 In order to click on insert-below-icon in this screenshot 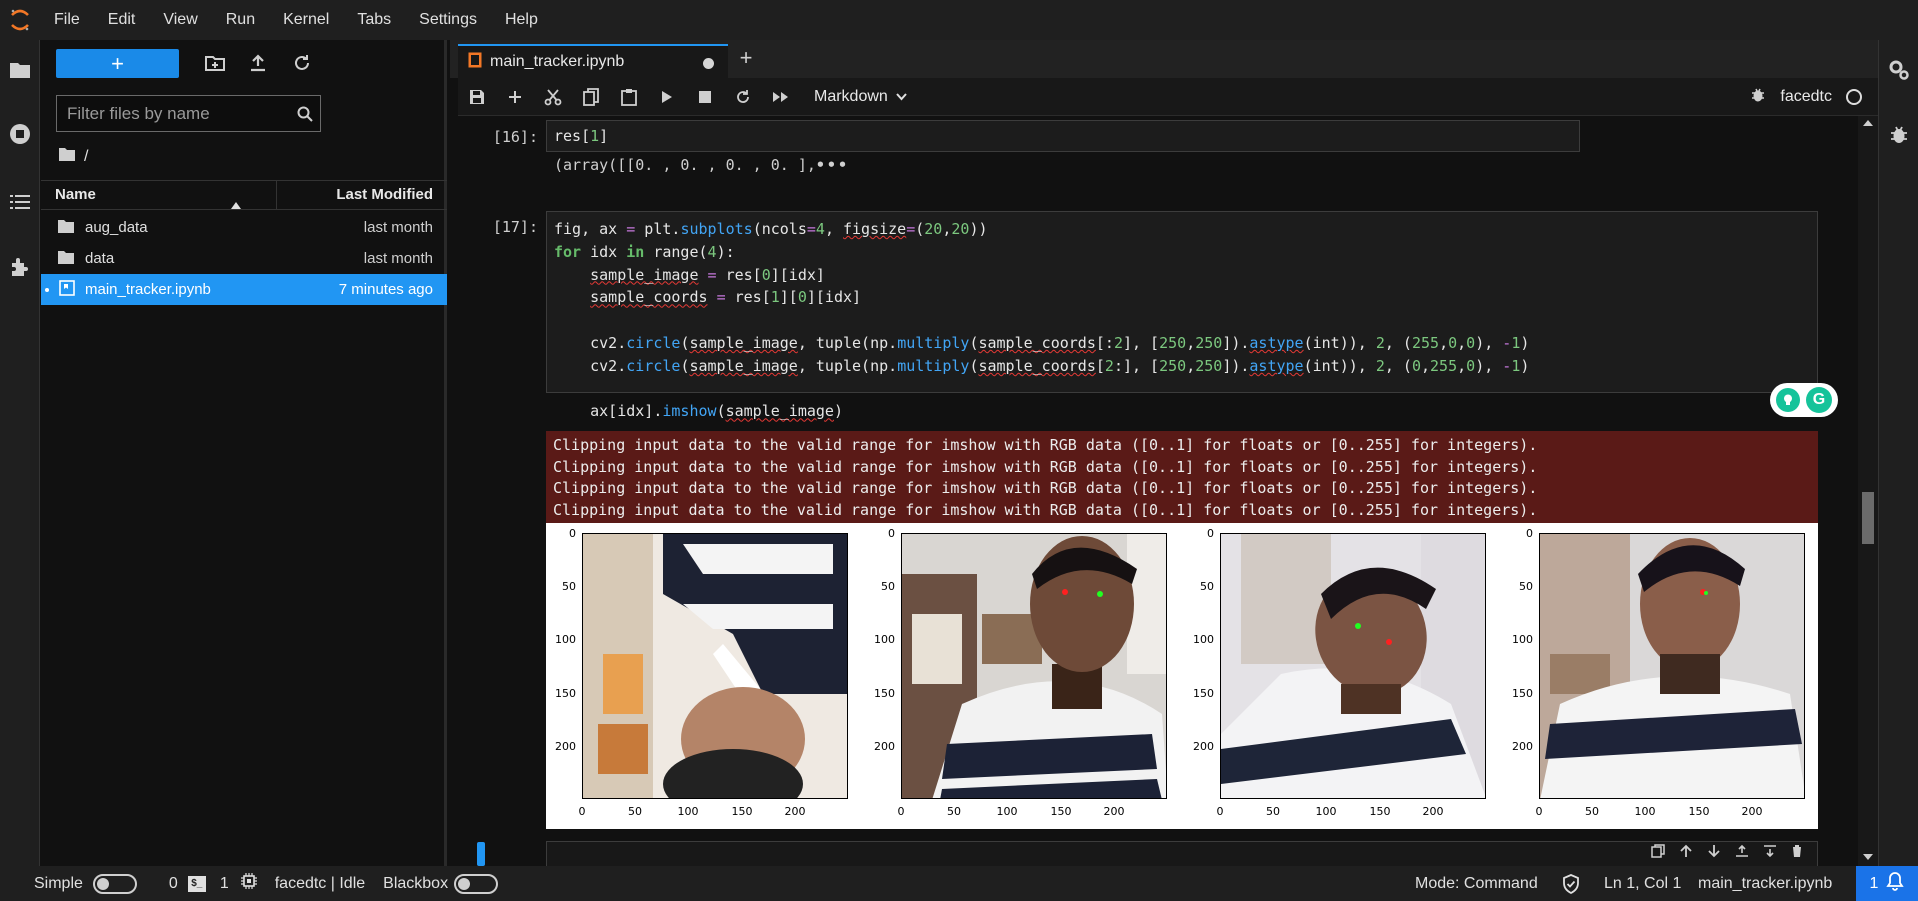, I will do `click(1770, 853)`.